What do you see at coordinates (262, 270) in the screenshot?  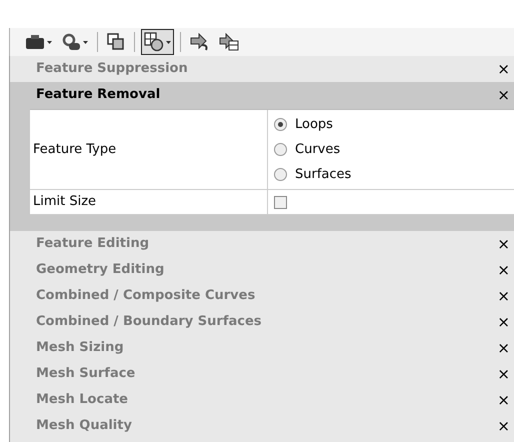 I see `section-header: Geometry Editing ×` at bounding box center [262, 270].